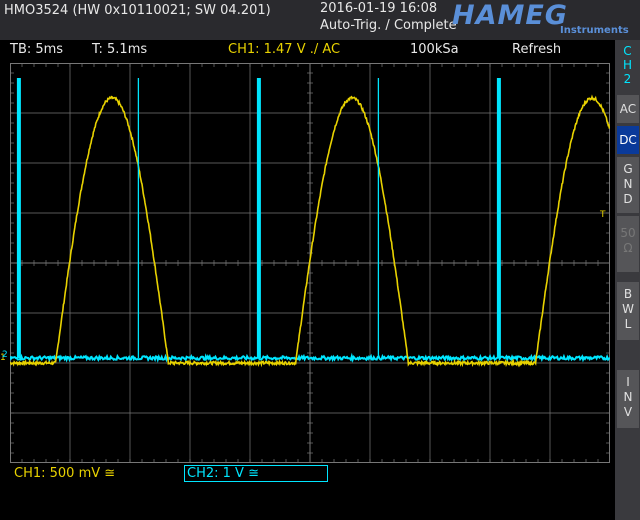  What do you see at coordinates (137, 10) in the screenshot?
I see `model-info: HMO3524 (HW 0x10110021; SW 04.201)` at bounding box center [137, 10].